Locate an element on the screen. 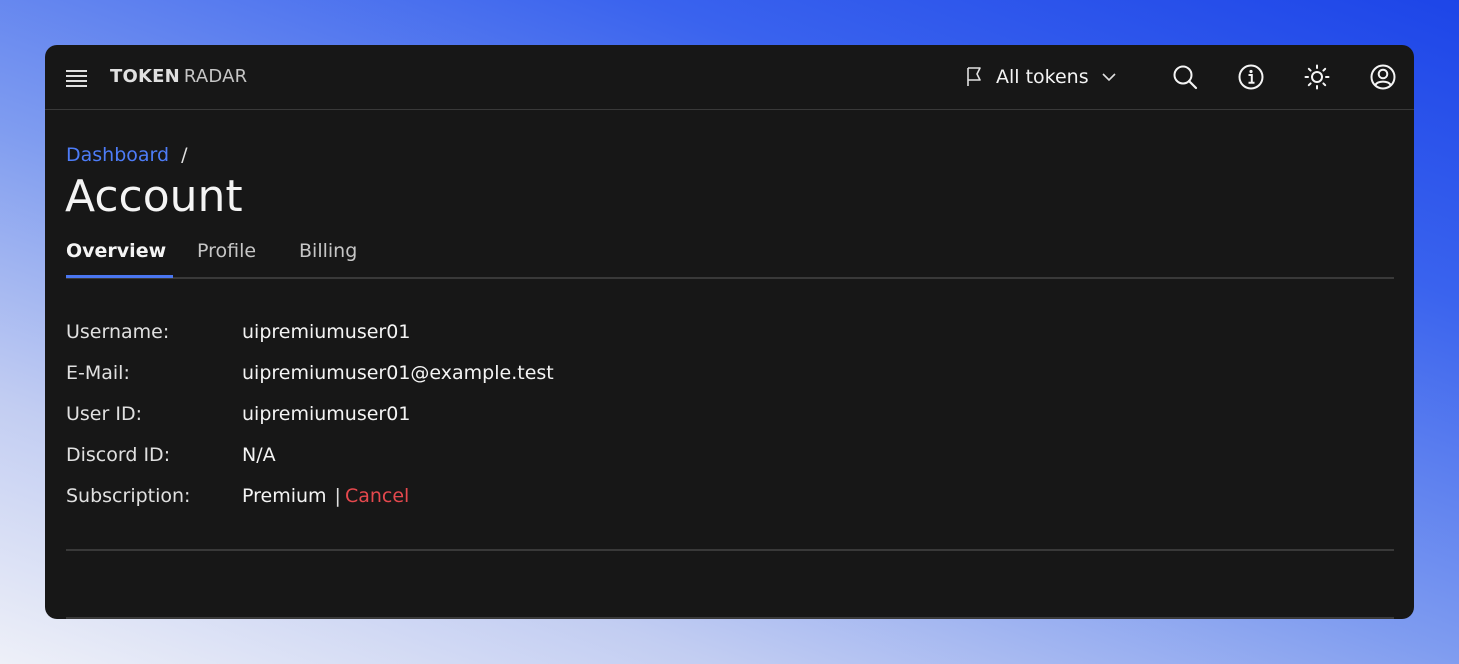  username-value: uipremiumuser01 is located at coordinates (326, 332).